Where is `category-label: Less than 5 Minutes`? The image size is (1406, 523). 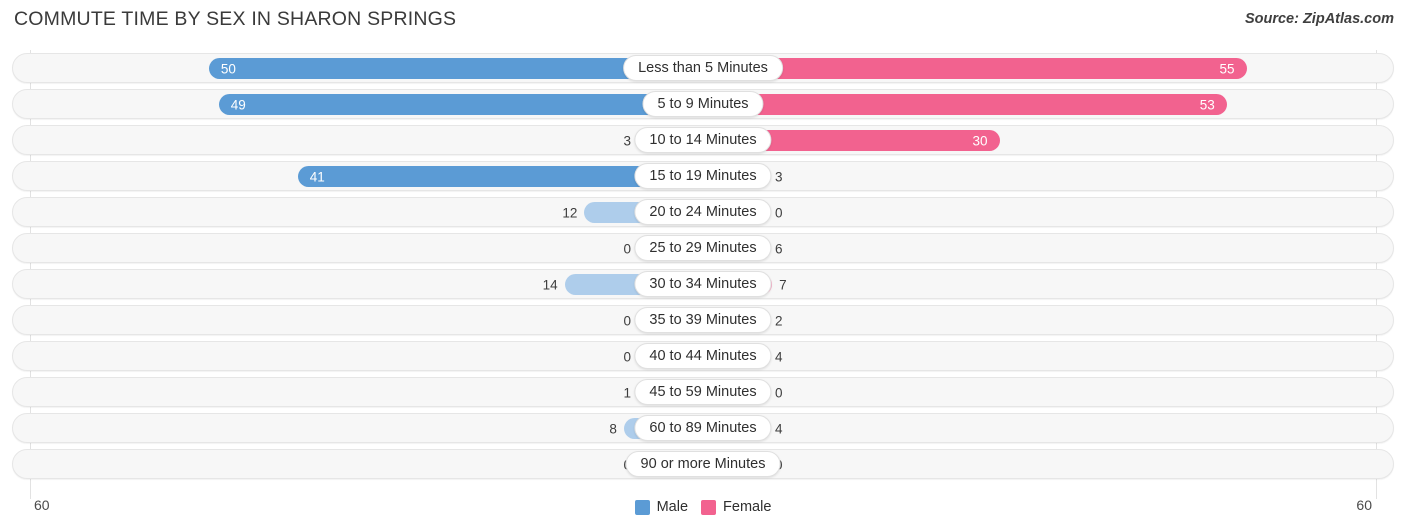
category-label: Less than 5 Minutes is located at coordinates (703, 68).